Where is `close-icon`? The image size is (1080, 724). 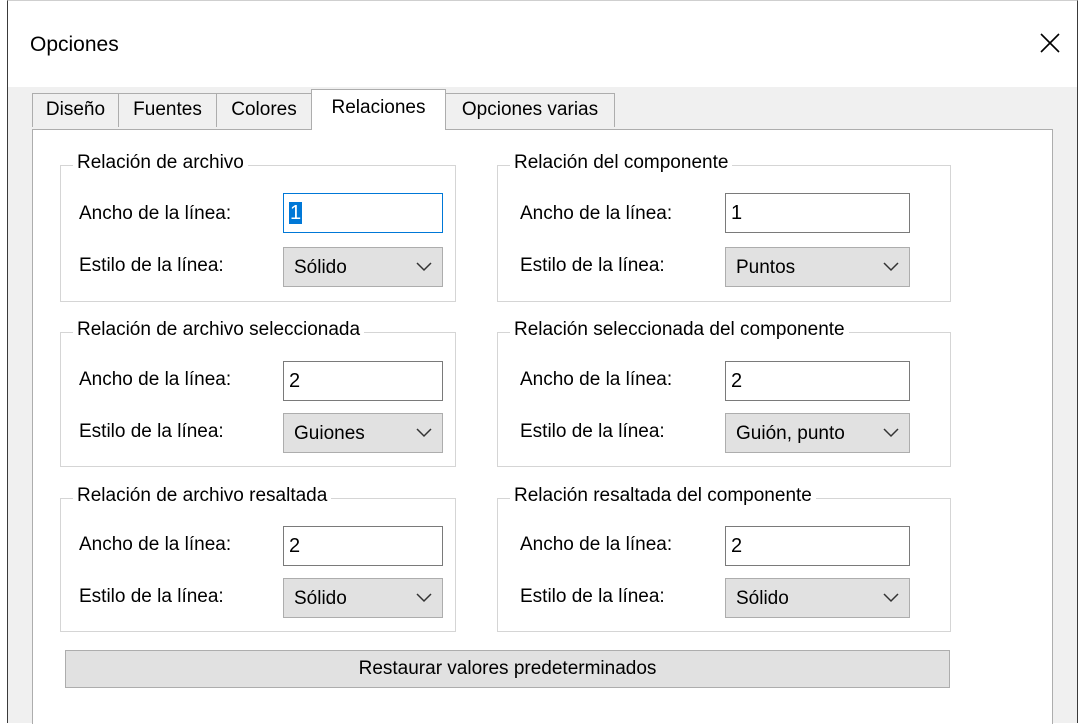 close-icon is located at coordinates (1050, 43).